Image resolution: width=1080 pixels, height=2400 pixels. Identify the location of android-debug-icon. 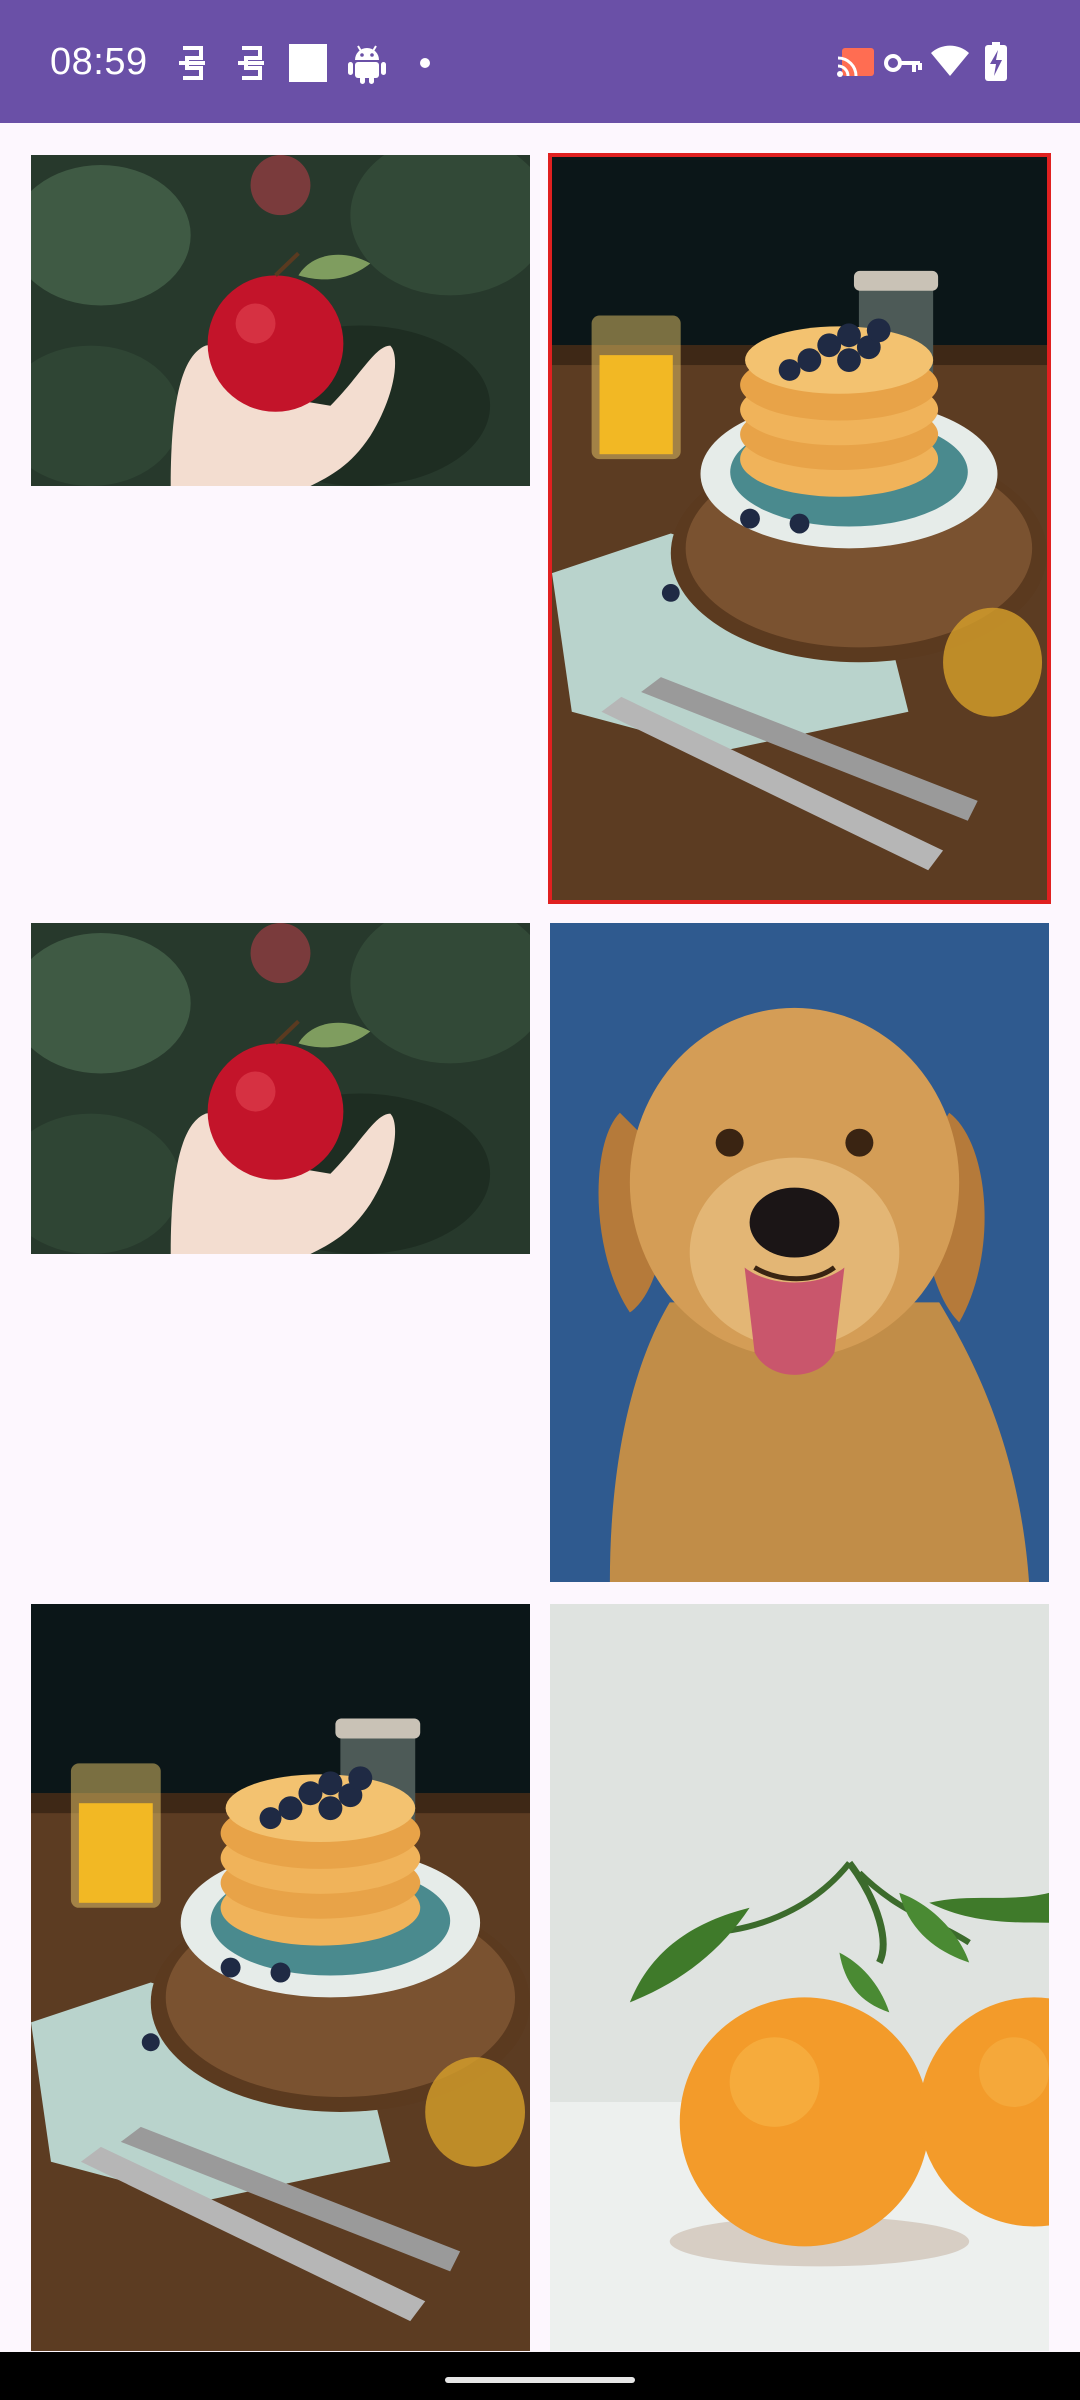
(367, 64).